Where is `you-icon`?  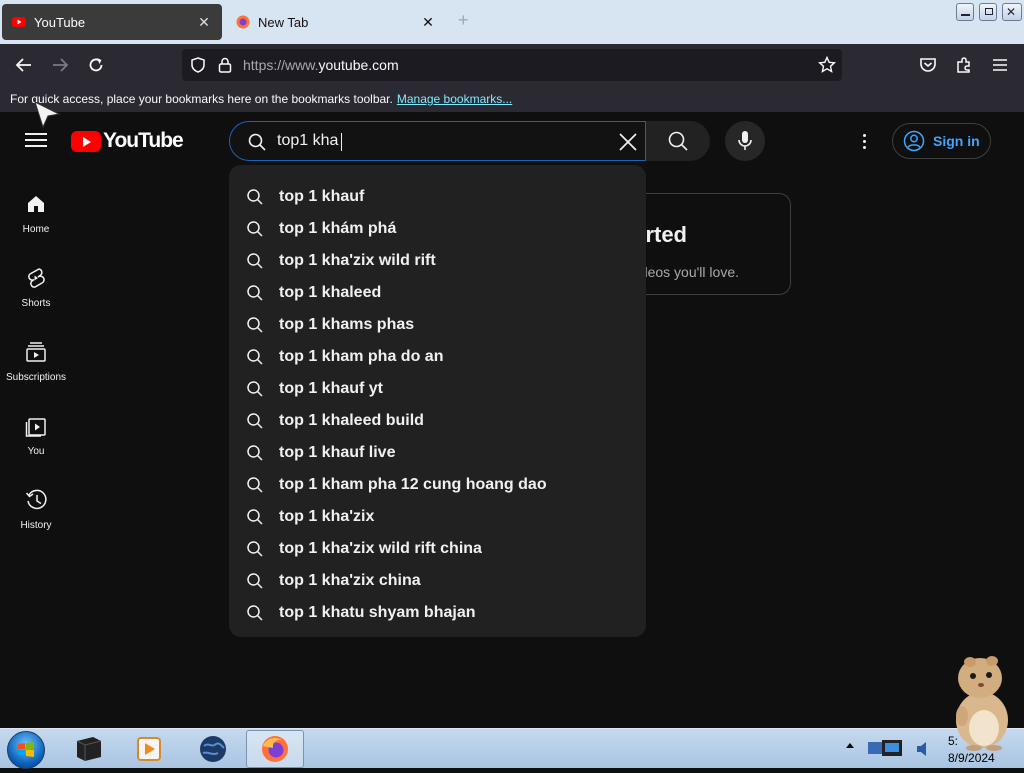 you-icon is located at coordinates (36, 426).